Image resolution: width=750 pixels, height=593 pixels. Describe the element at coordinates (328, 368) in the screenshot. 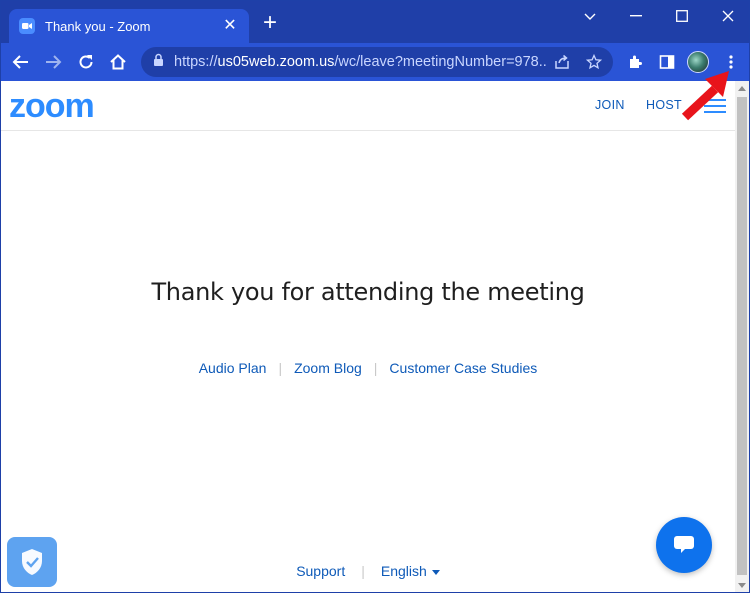

I see `zoom-blog-link: Zoom Blog` at that location.